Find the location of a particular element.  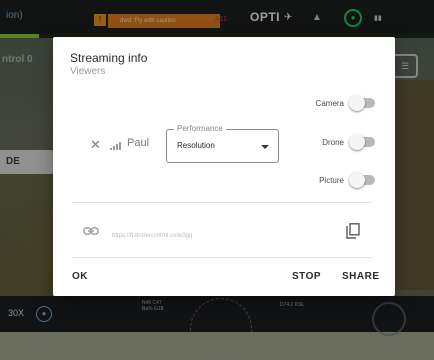

toggle-row-picture: Picture is located at coordinates (347, 180).